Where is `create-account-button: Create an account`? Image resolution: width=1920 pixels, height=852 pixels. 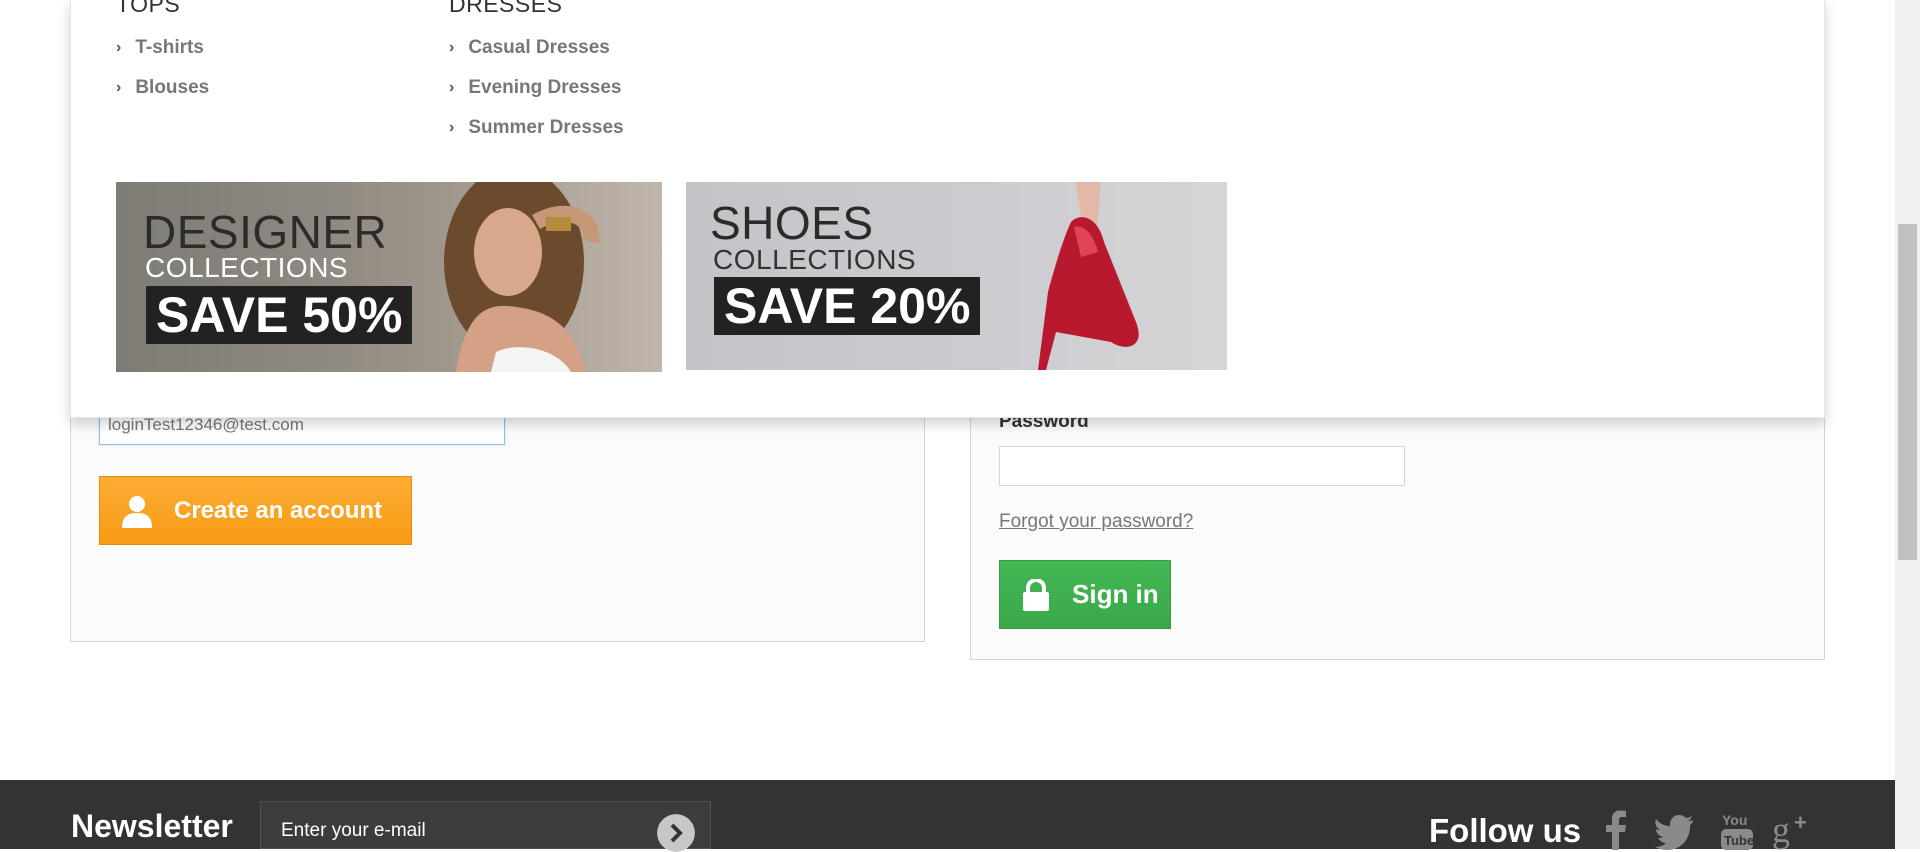
create-account-button: Create an account is located at coordinates (255, 510).